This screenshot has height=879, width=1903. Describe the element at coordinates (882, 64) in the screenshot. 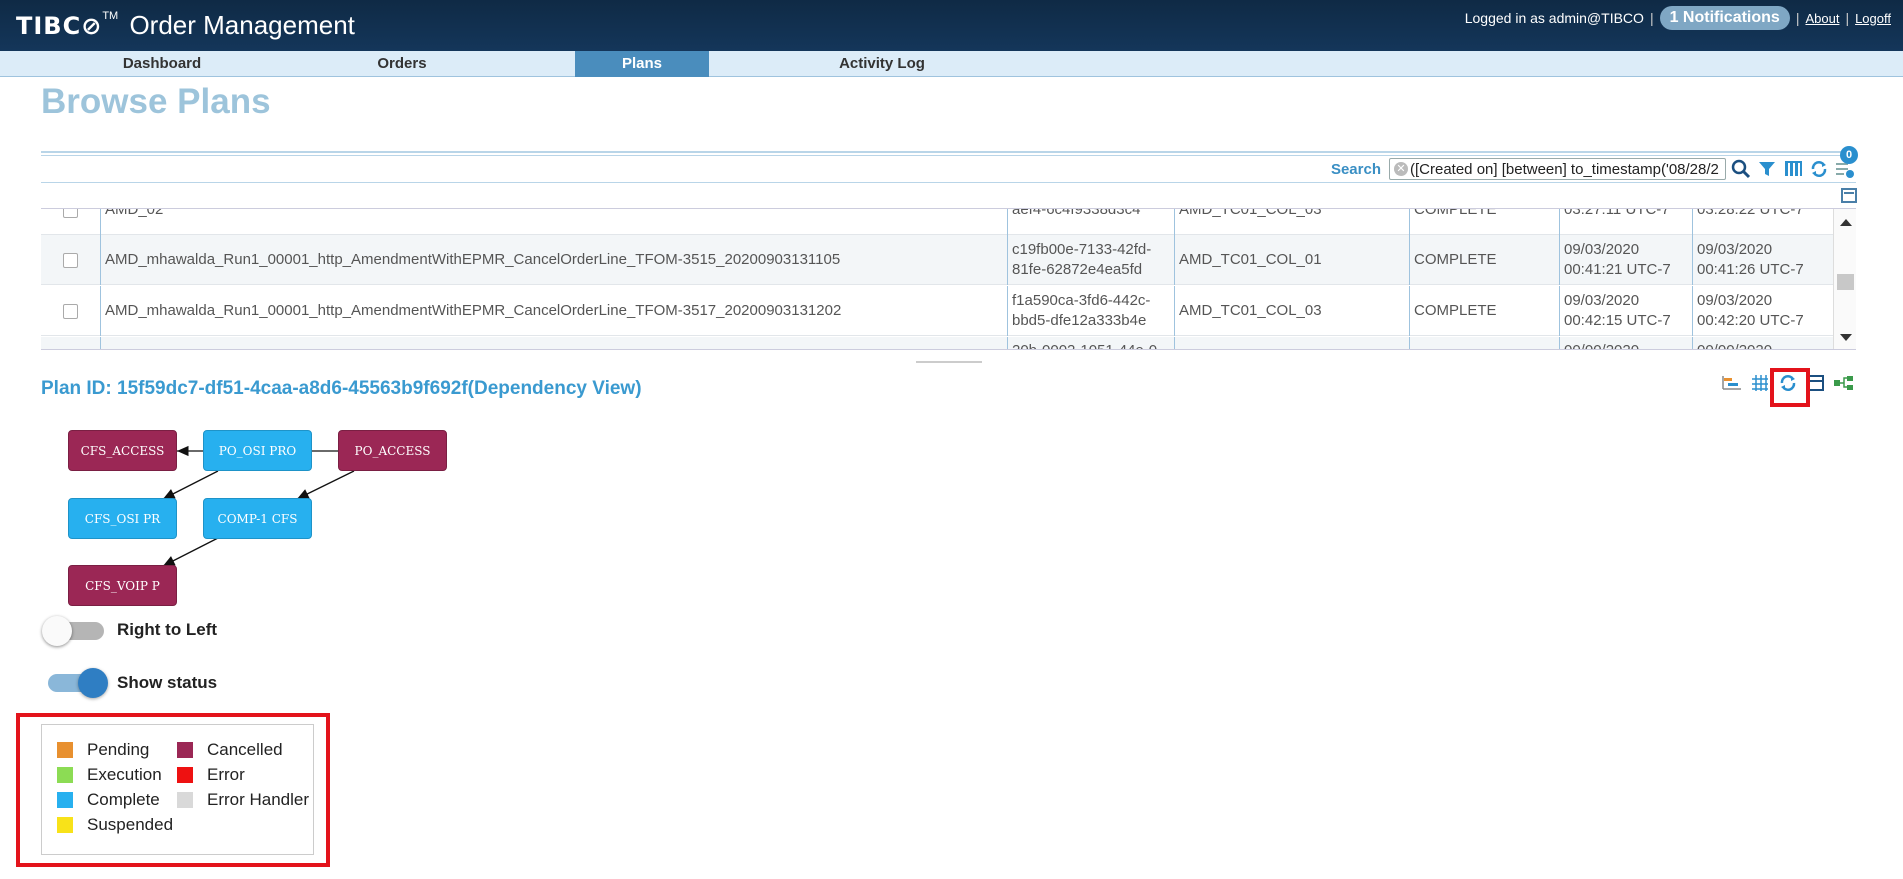

I see `tab-activity-log: Activity Log` at that location.